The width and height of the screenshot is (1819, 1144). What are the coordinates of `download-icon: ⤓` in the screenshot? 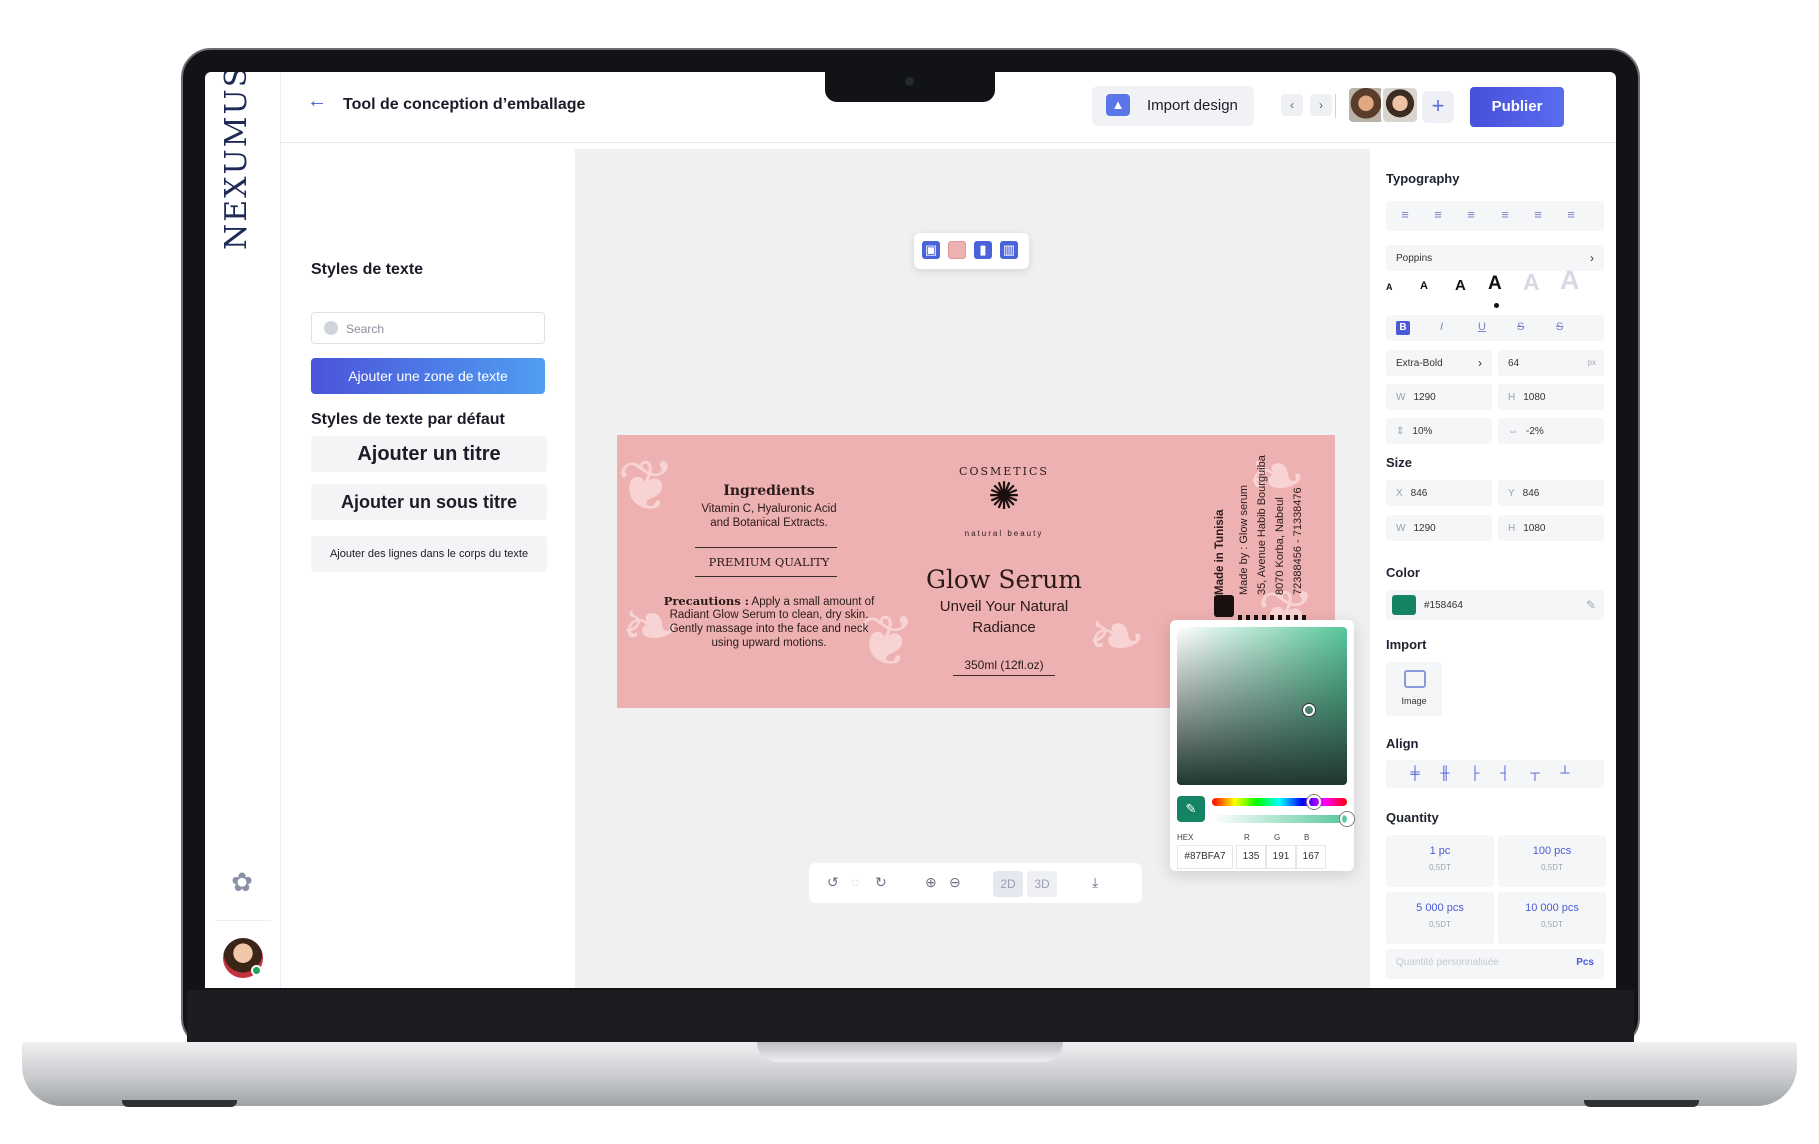 It's located at (1095, 882).